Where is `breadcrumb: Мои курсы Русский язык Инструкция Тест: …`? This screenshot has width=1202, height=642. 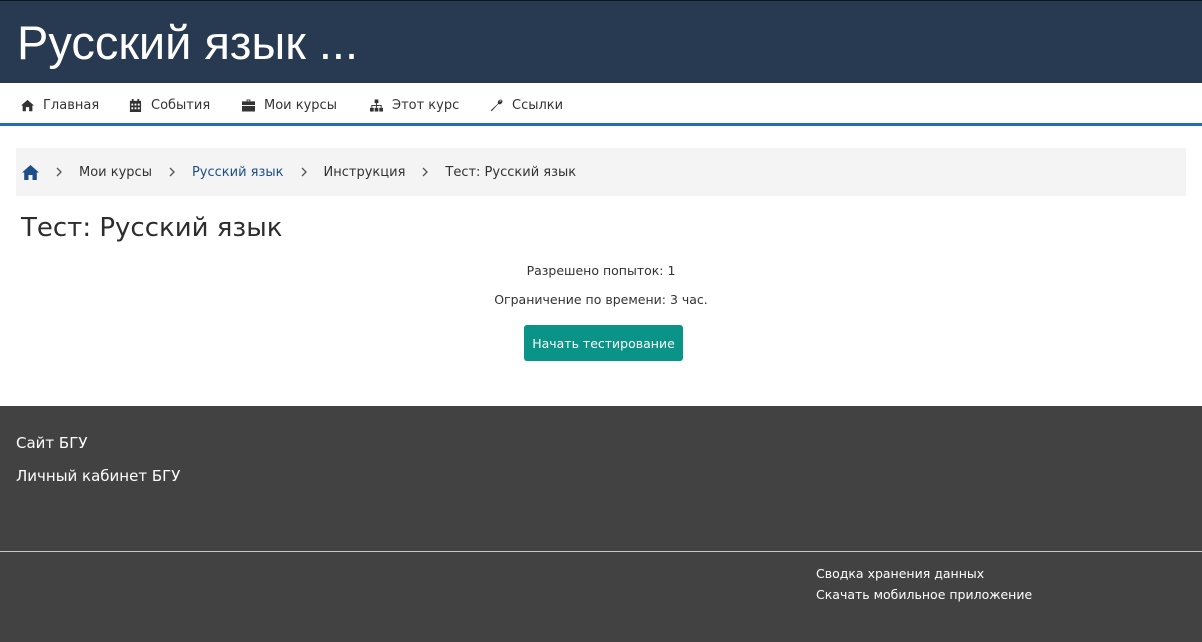
breadcrumb: Мои курсы Русский язык Инструкция Тест: … is located at coordinates (601, 172).